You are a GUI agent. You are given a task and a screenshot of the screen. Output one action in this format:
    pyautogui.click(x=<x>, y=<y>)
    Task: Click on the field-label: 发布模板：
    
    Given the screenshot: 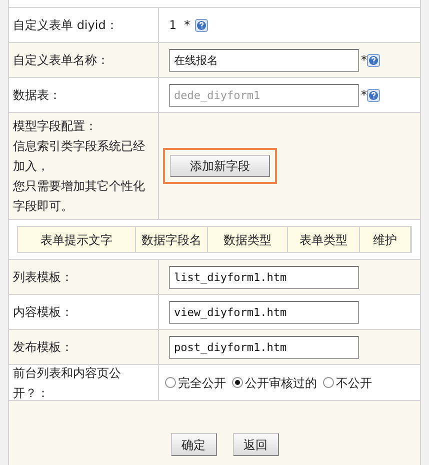 What is the action you would take?
    pyautogui.click(x=43, y=347)
    